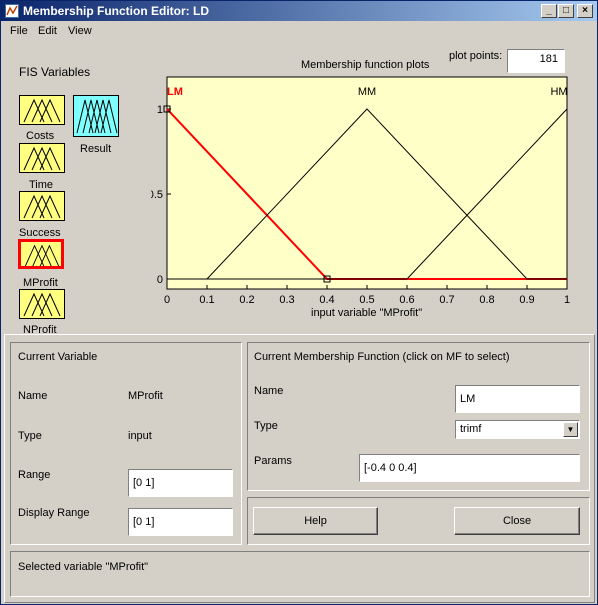 The height and width of the screenshot is (605, 598). I want to click on minimize-icon: _, so click(549, 11).